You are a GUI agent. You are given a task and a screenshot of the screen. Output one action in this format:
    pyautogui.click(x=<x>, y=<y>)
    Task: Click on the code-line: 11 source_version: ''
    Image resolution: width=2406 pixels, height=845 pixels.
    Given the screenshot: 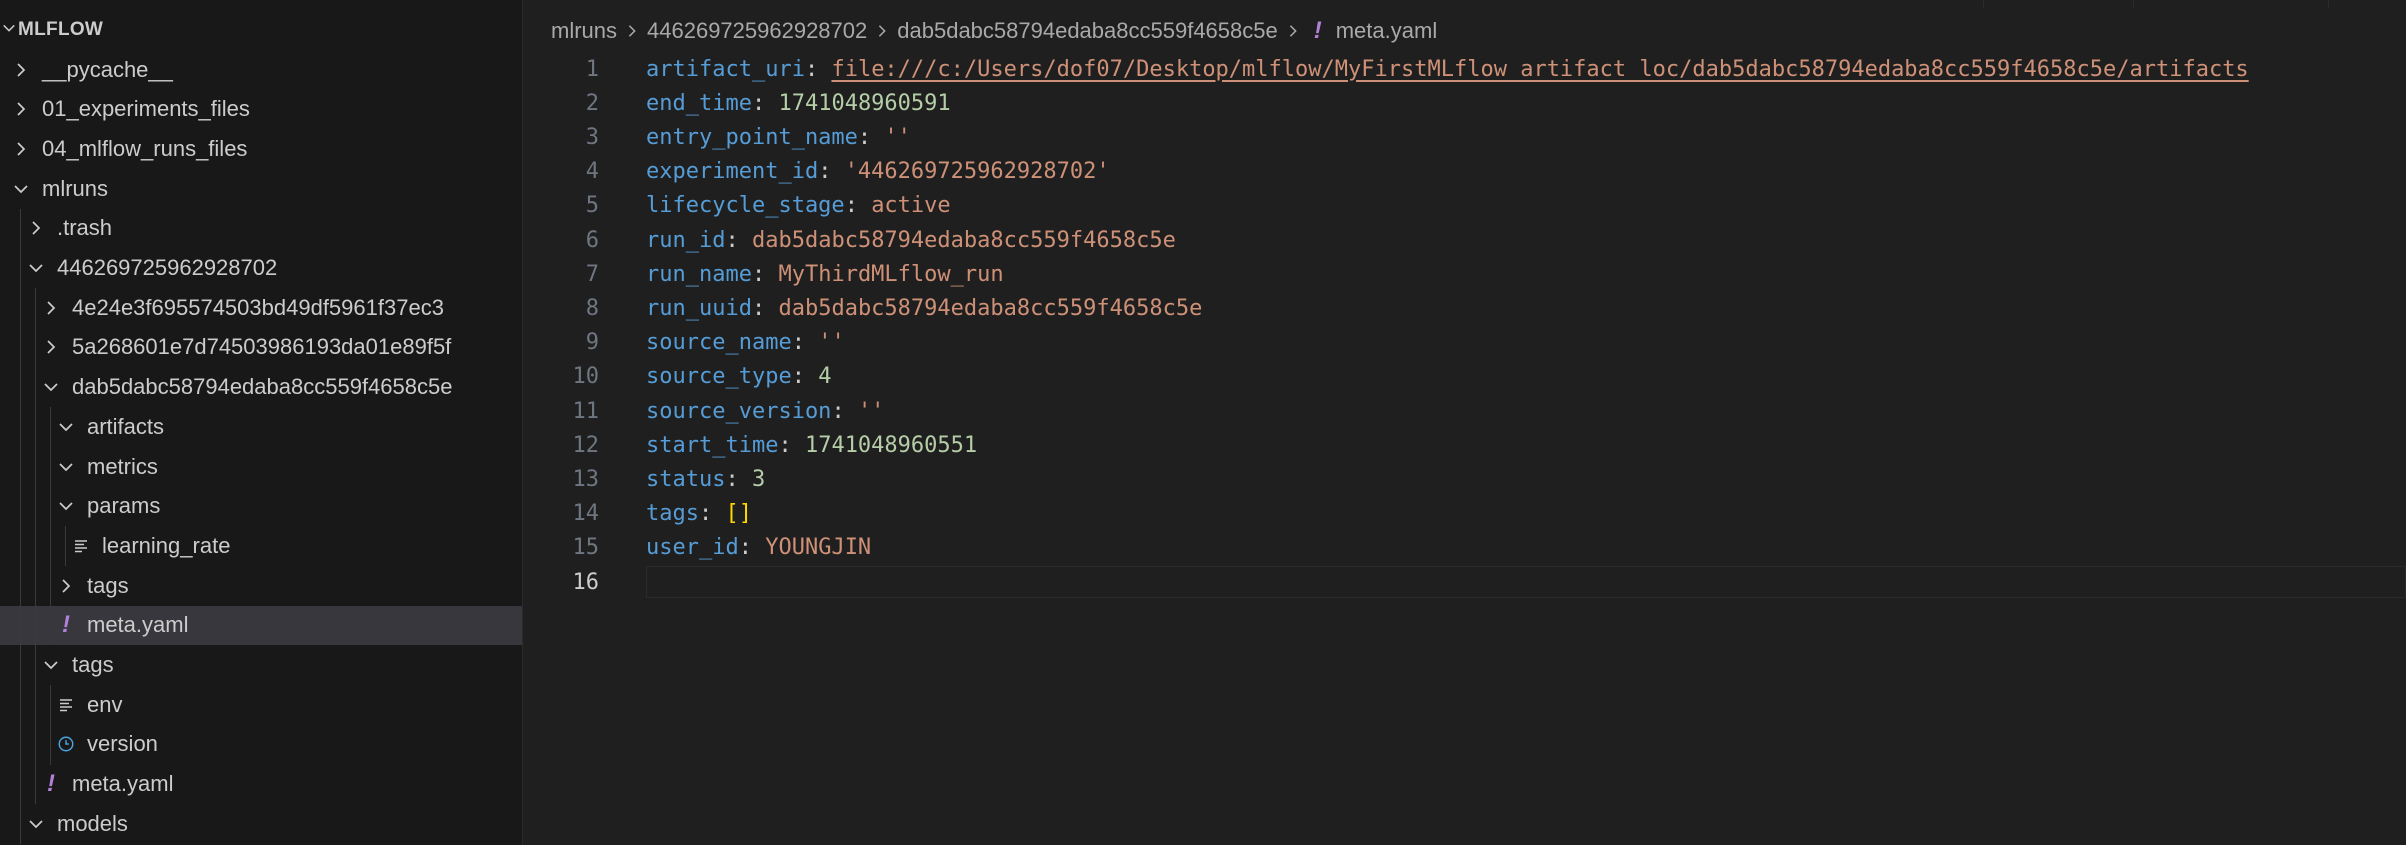 What is the action you would take?
    pyautogui.click(x=1464, y=411)
    